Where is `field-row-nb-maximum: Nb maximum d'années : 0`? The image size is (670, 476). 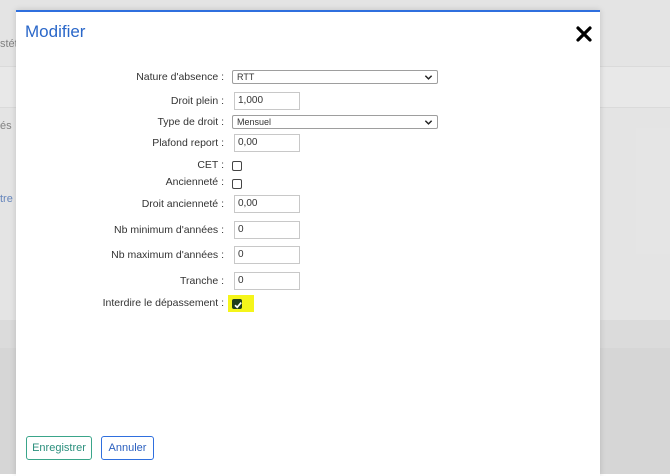 field-row-nb-maximum: Nb maximum d'années : 0 is located at coordinates (308, 256).